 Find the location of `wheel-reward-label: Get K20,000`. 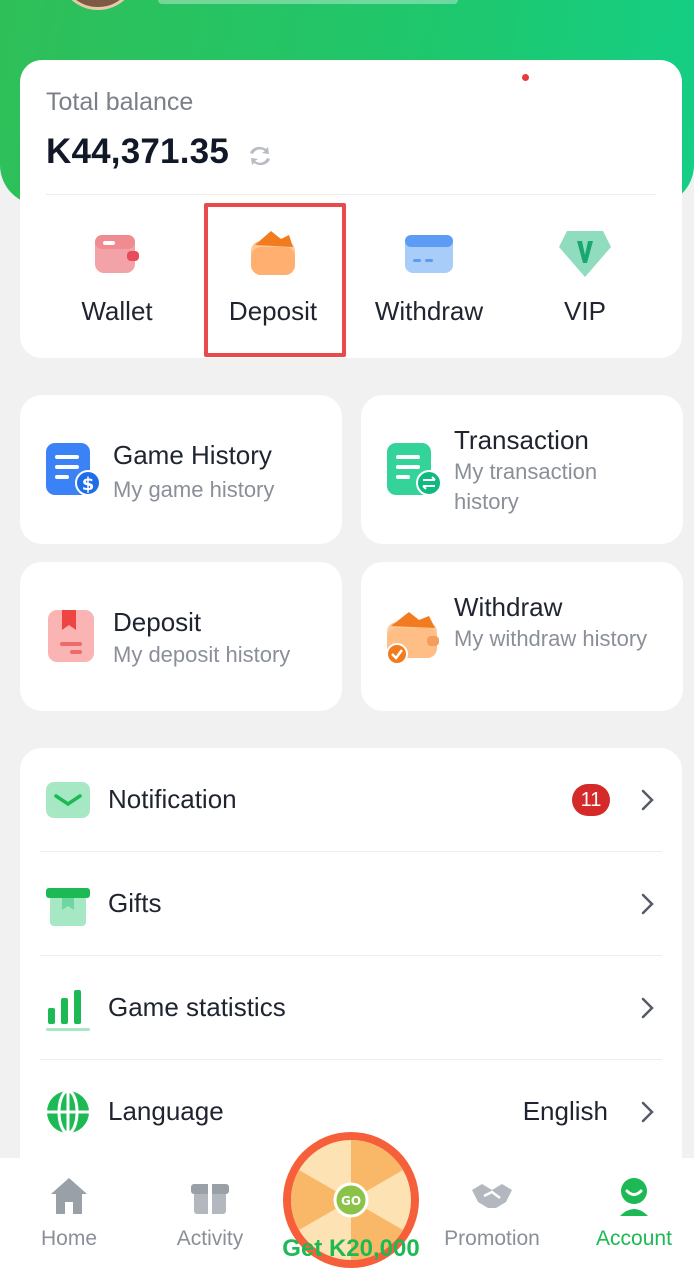

wheel-reward-label: Get K20,000 is located at coordinates (351, 1249).